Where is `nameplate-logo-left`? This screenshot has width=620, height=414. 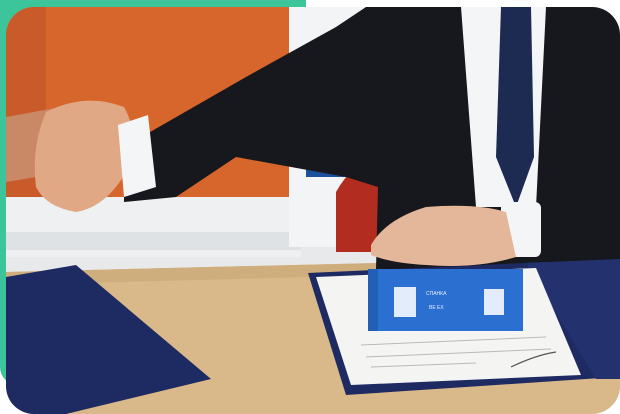
nameplate-logo-left is located at coordinates (405, 302).